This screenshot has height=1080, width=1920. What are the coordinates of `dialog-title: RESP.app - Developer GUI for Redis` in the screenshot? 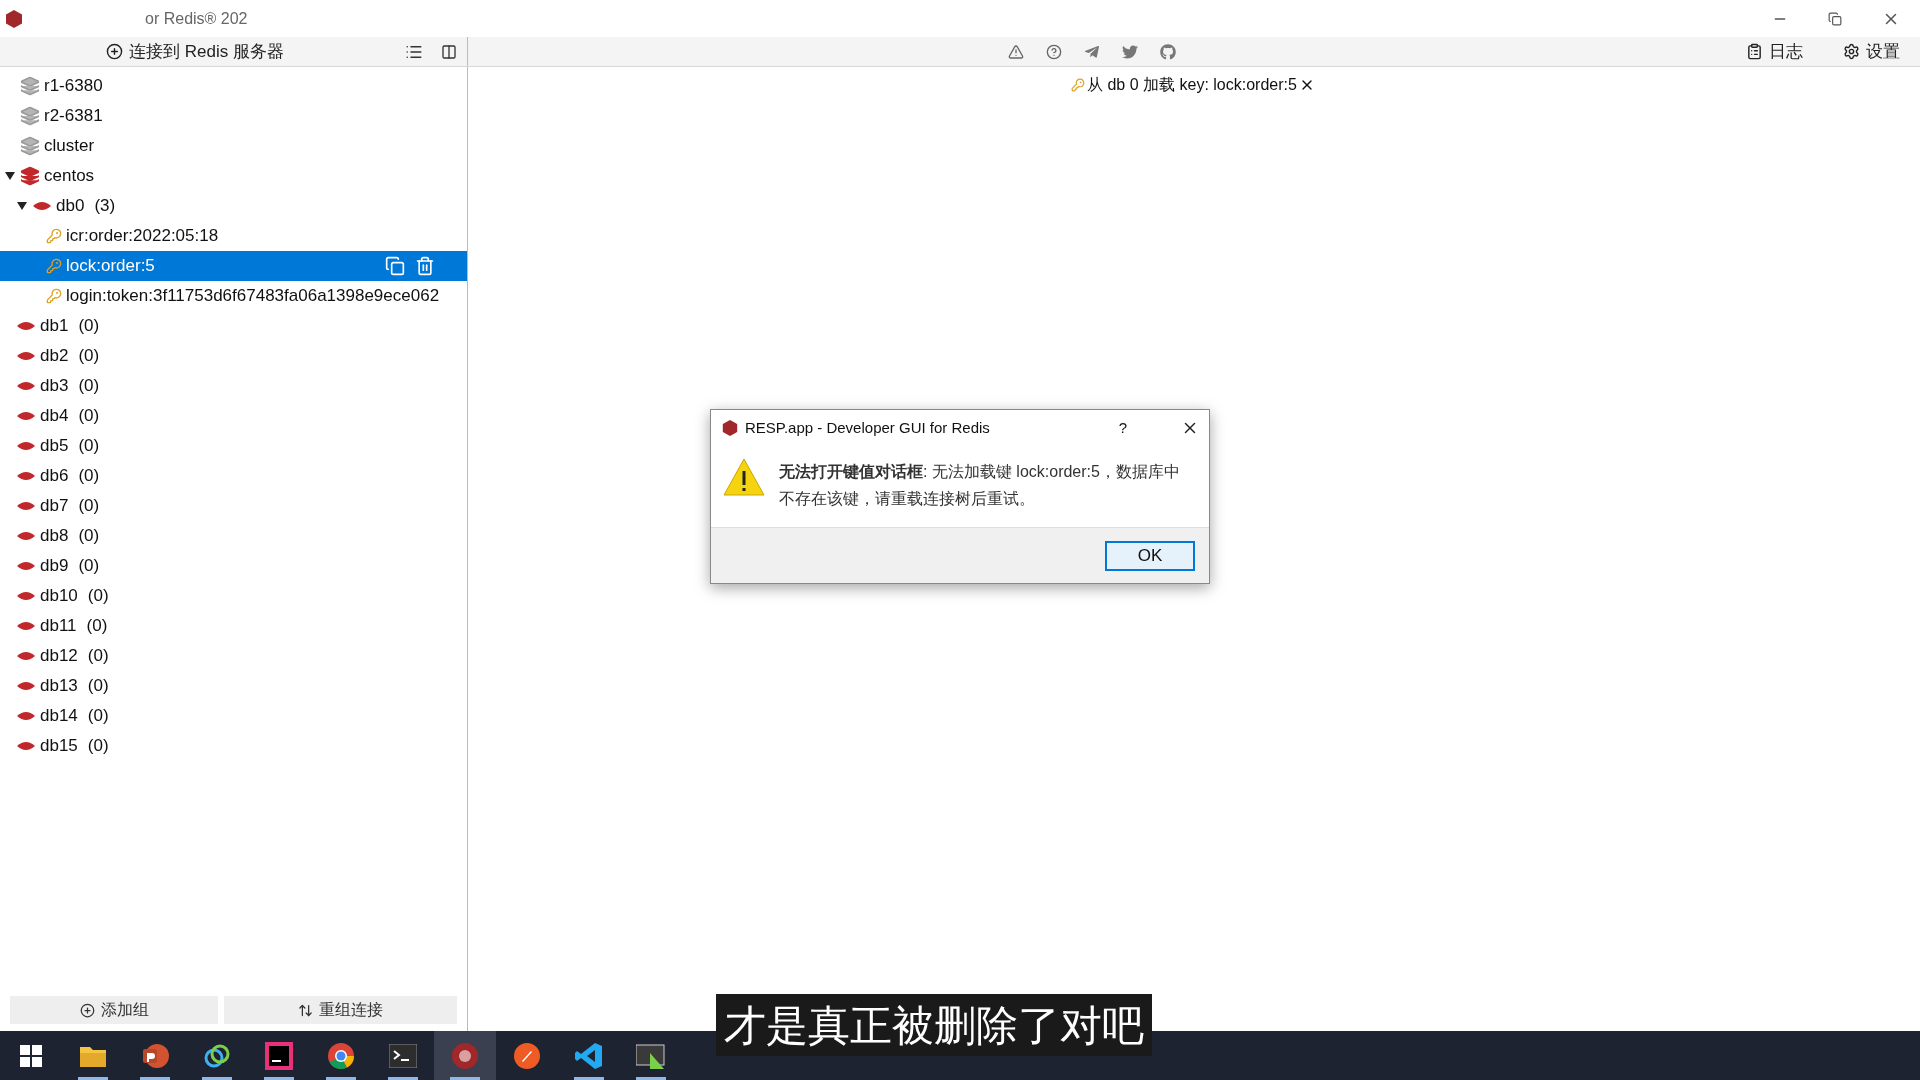 It's located at (867, 427).